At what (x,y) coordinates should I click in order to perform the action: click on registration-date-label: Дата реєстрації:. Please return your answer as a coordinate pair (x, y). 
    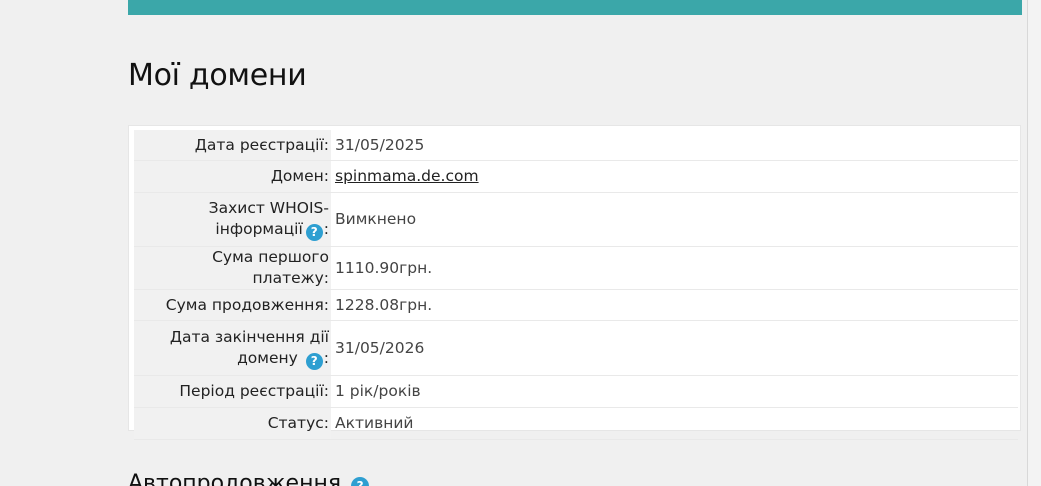
    Looking at the image, I should click on (232, 145).